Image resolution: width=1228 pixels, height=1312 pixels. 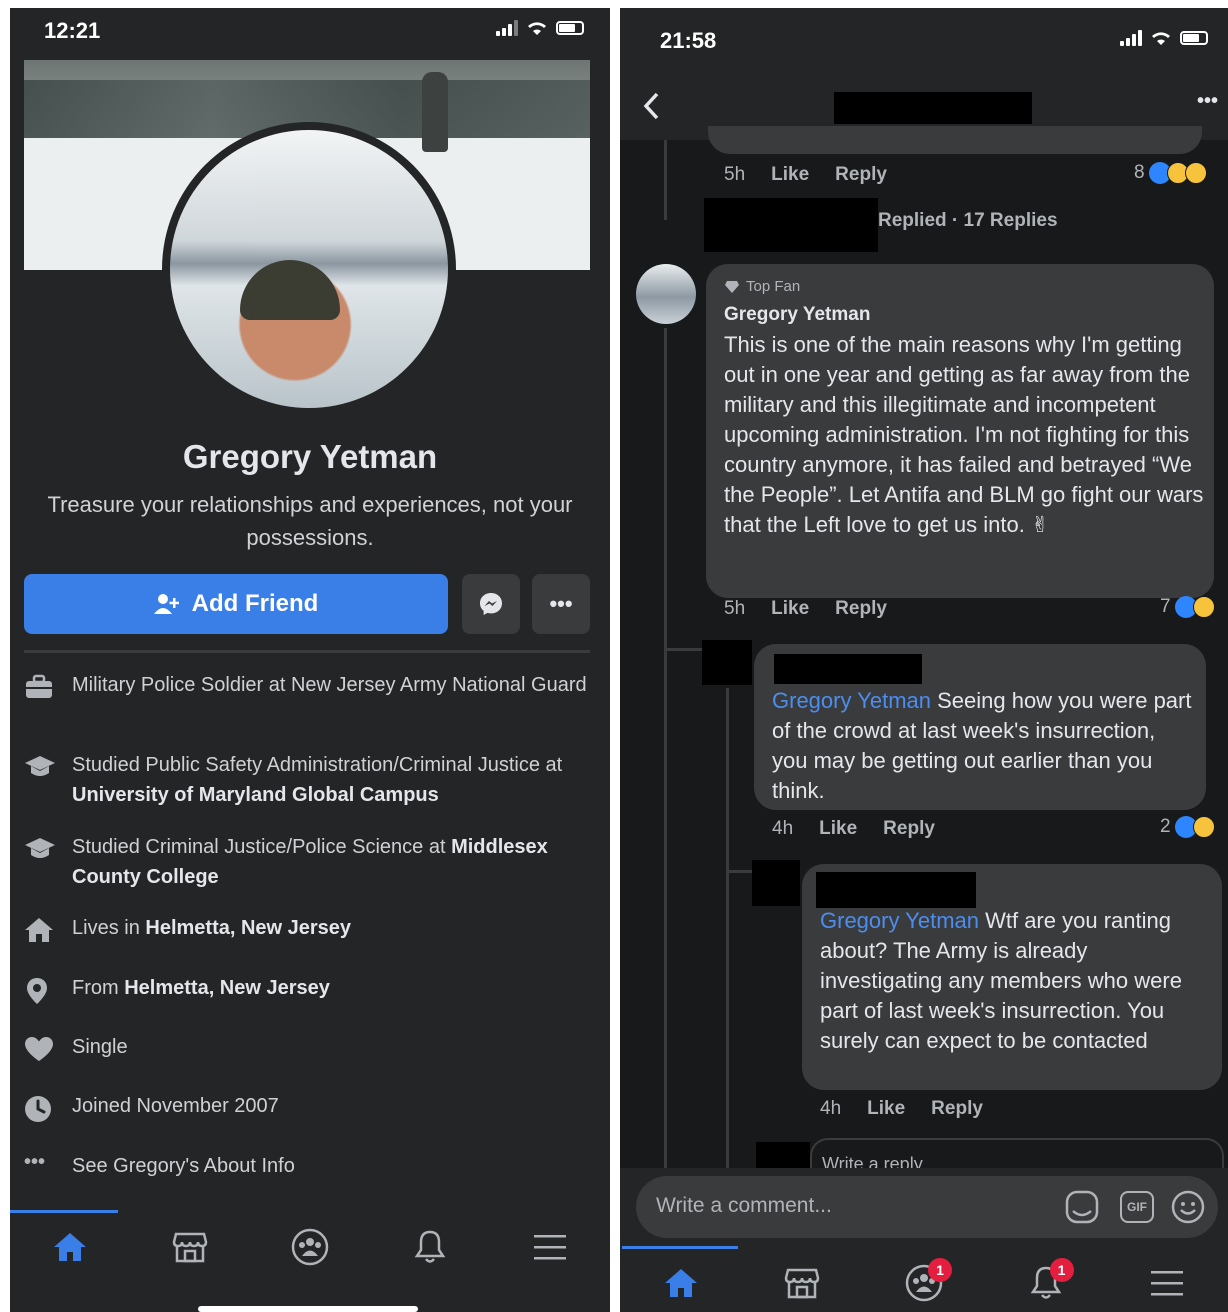 What do you see at coordinates (39, 1049) in the screenshot?
I see `heart-icon` at bounding box center [39, 1049].